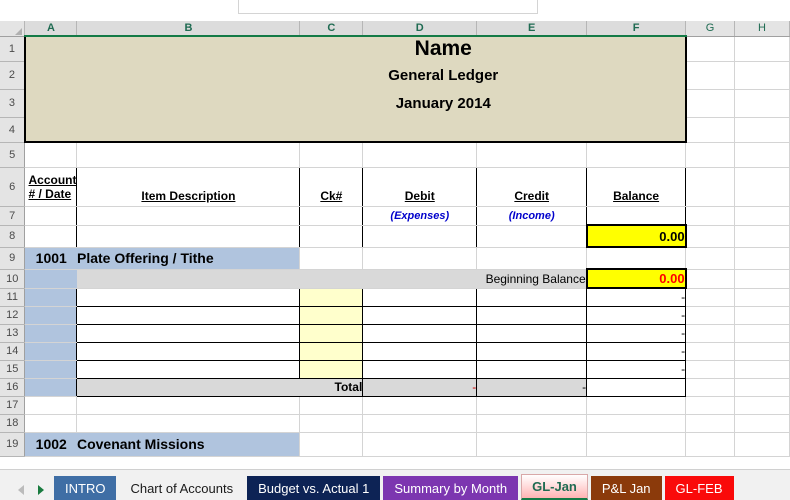  Describe the element at coordinates (13, 155) in the screenshot. I see `row-header-5: 5` at that location.